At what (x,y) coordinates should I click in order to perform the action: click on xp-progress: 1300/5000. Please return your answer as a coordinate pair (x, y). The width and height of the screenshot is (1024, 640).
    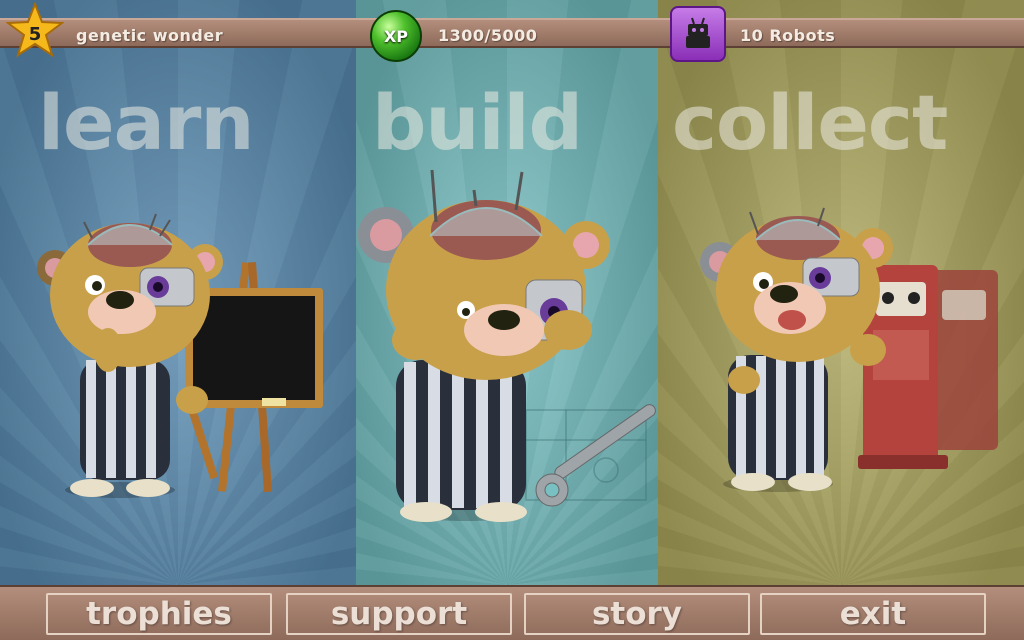
    Looking at the image, I should click on (488, 35).